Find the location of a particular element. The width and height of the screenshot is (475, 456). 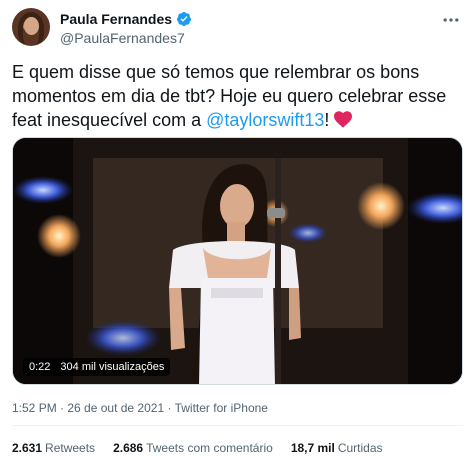

retweets-label: Retweets is located at coordinates (70, 448).